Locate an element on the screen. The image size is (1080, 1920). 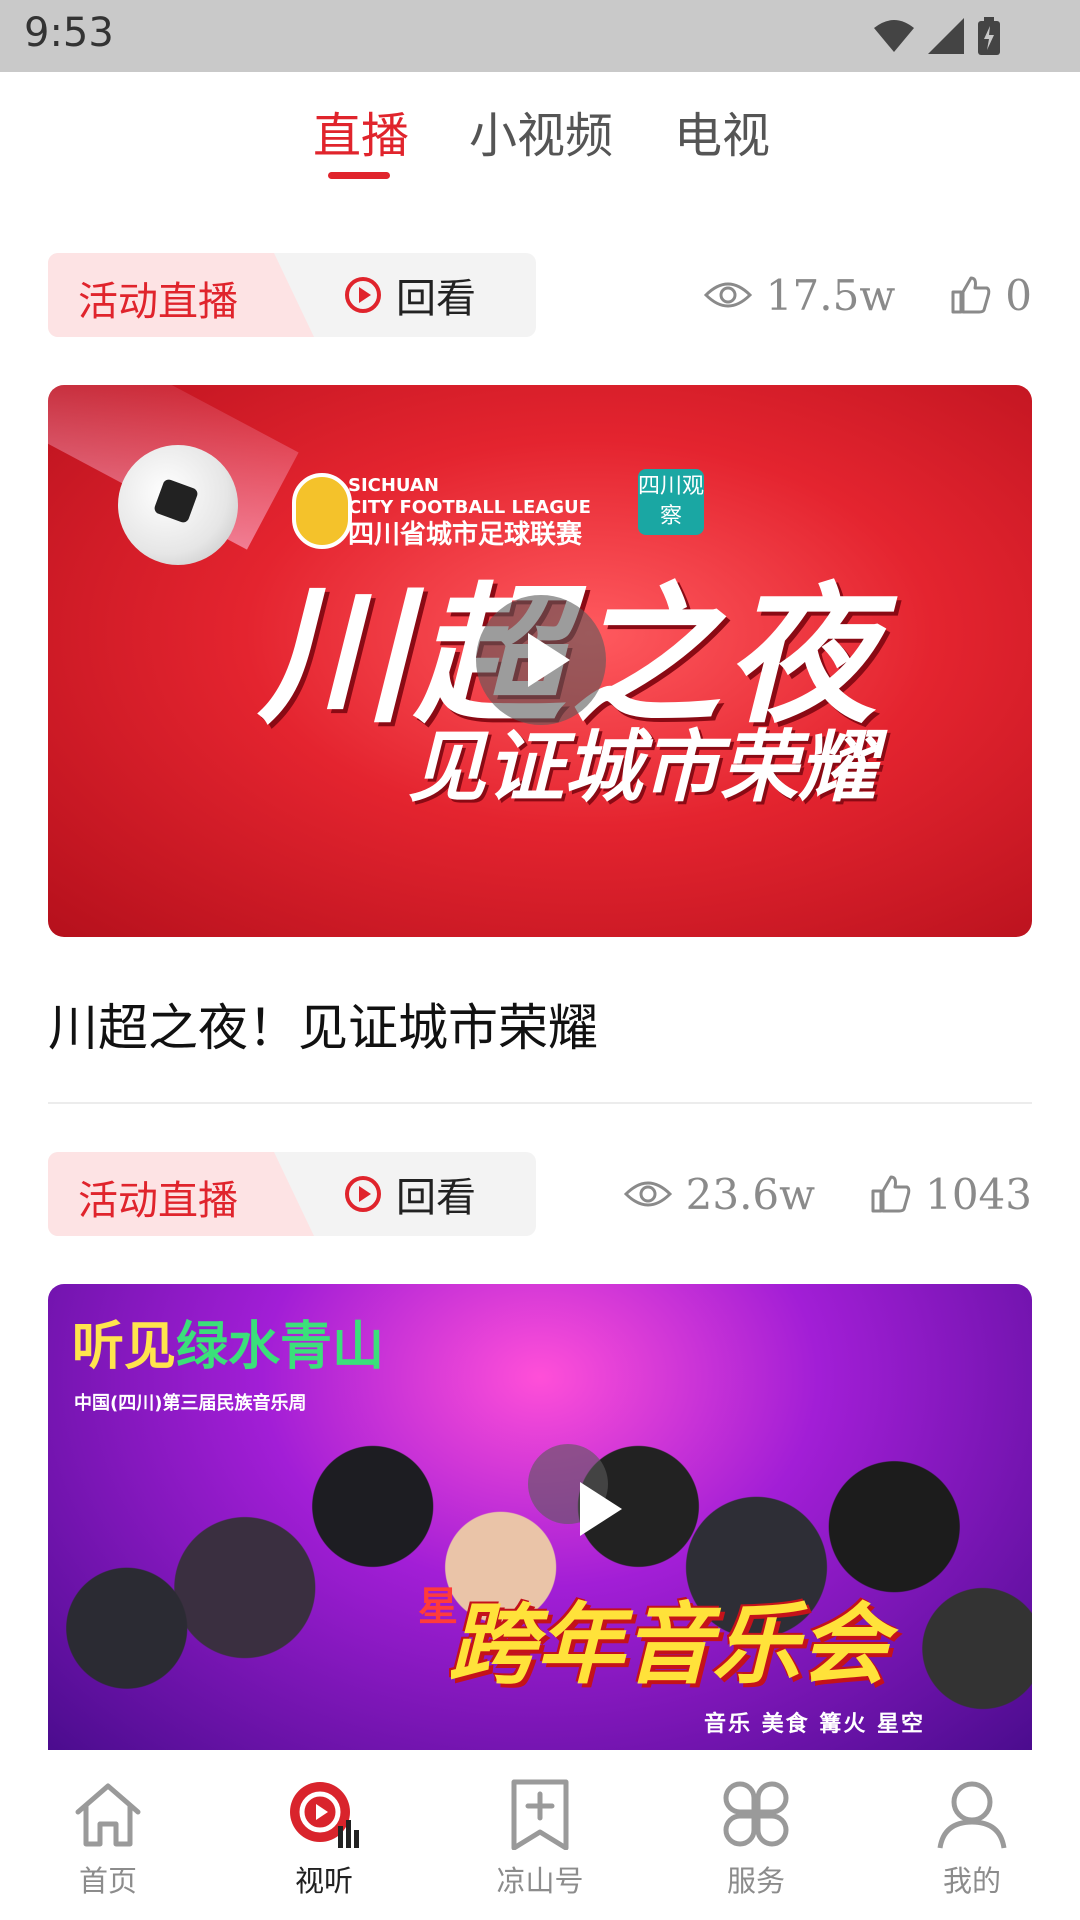
banner-subline: 见证城市荣耀 is located at coordinates (642, 767).